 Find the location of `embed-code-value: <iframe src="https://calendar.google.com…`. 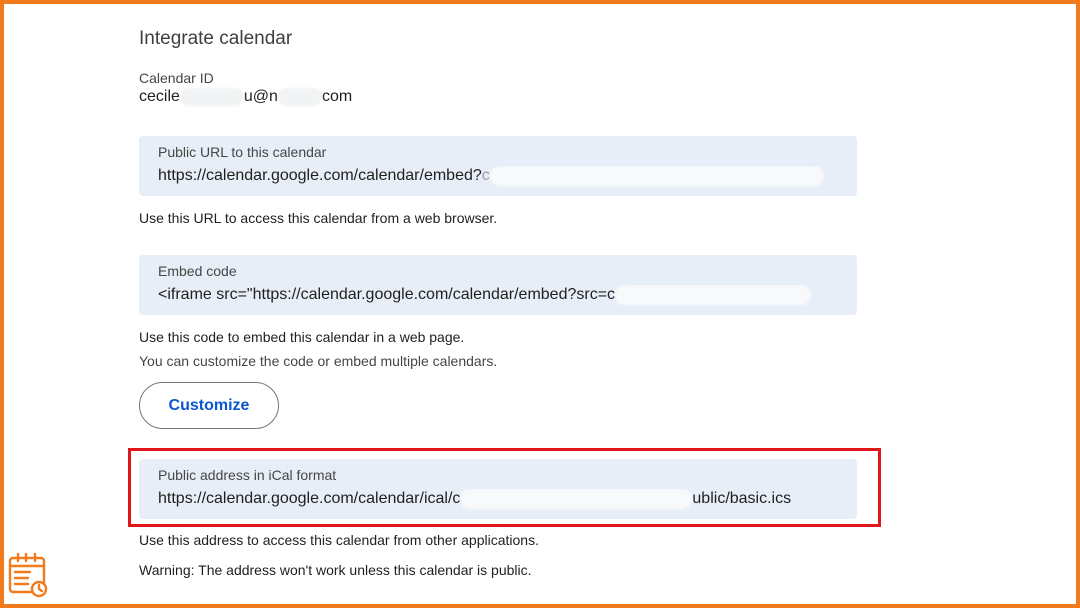

embed-code-value: <iframe src="https://calendar.google.com… is located at coordinates (498, 297).